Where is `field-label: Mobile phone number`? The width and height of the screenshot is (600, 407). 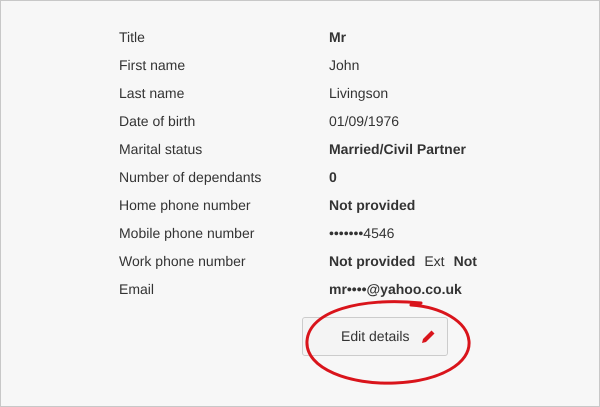
field-label: Mobile phone number is located at coordinates (187, 233).